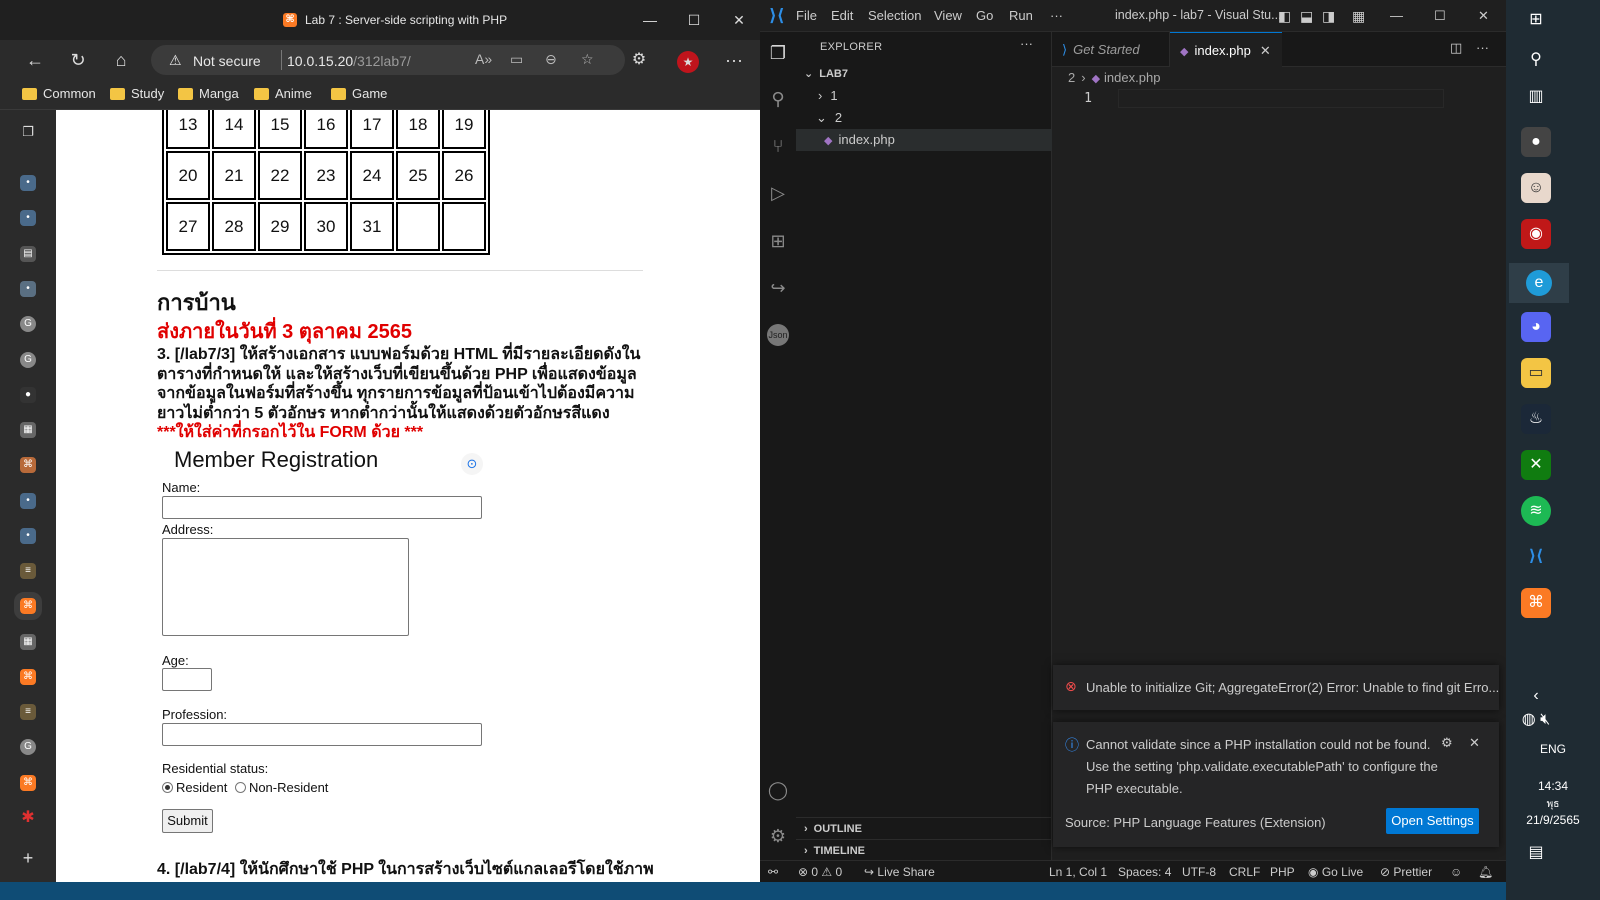 Image resolution: width=1600 pixels, height=900 pixels. What do you see at coordinates (227, 61) in the screenshot?
I see `security-label: Not secure` at bounding box center [227, 61].